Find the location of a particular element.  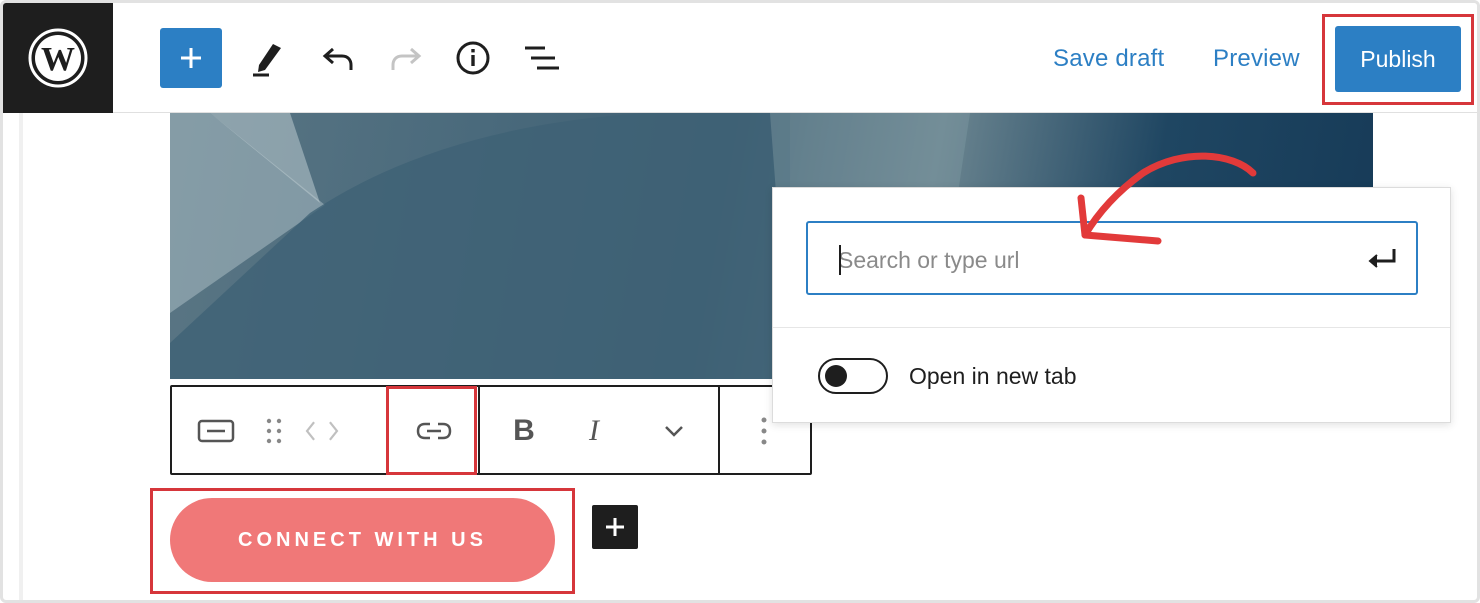

tools-button is located at coordinates (267, 58).